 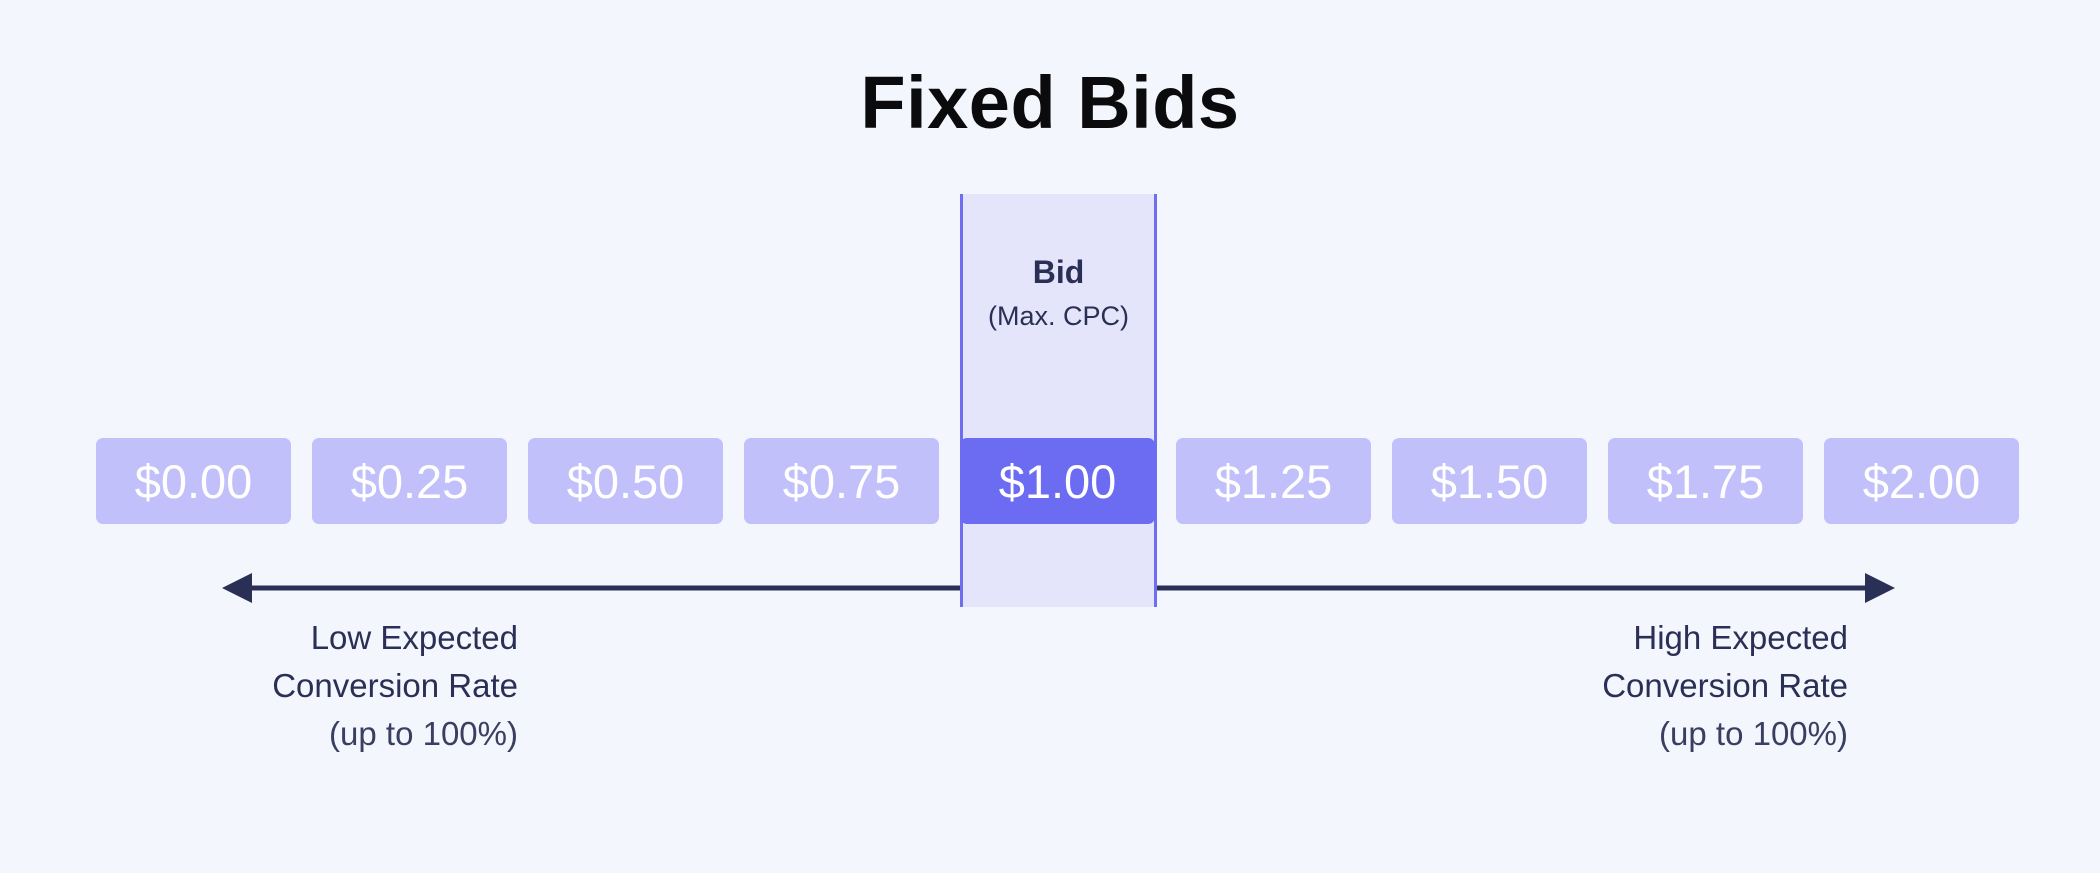 I want to click on low-label-line2: Conversion Rate, so click(x=395, y=685).